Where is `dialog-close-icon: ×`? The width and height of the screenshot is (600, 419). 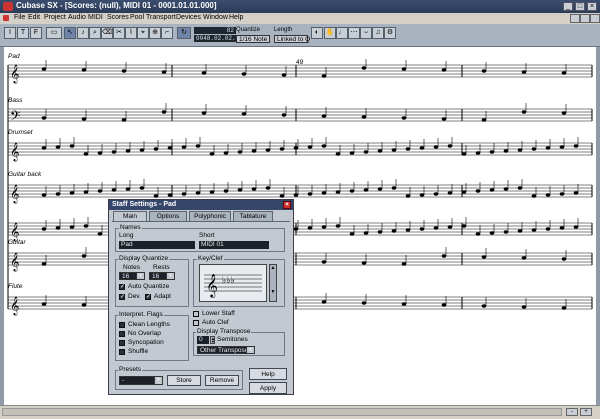
dialog-close-icon: × is located at coordinates (287, 205).